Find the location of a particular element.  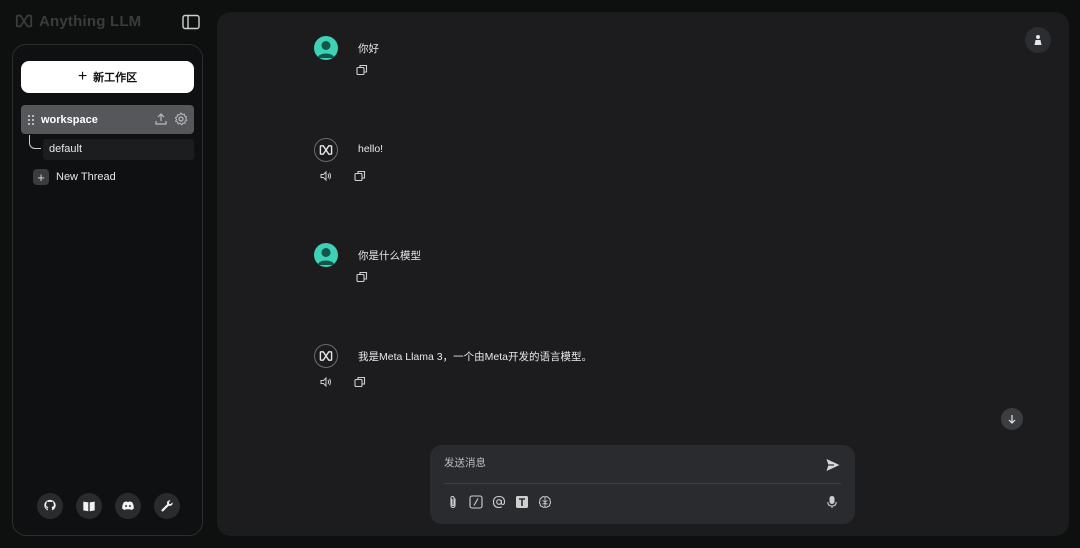

sidebar-footer is located at coordinates (108, 506).